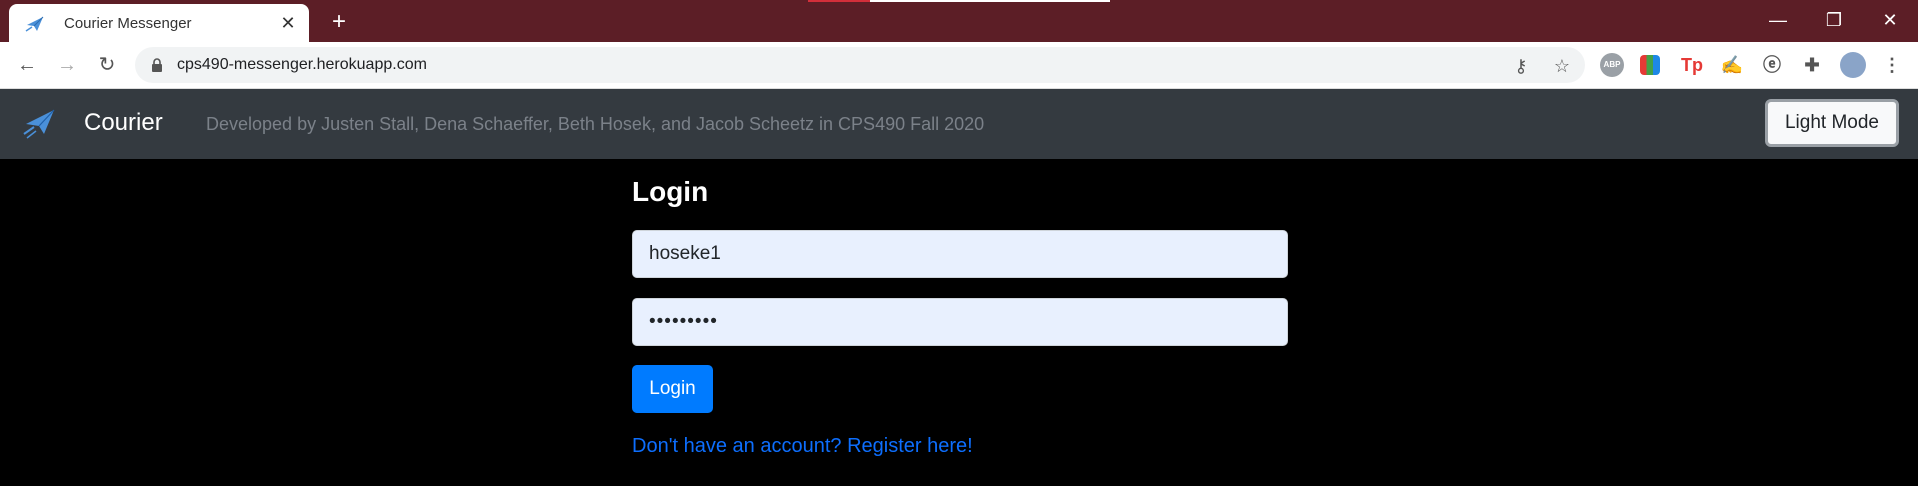 The image size is (1918, 486). I want to click on forward-button: →, so click(67, 65).